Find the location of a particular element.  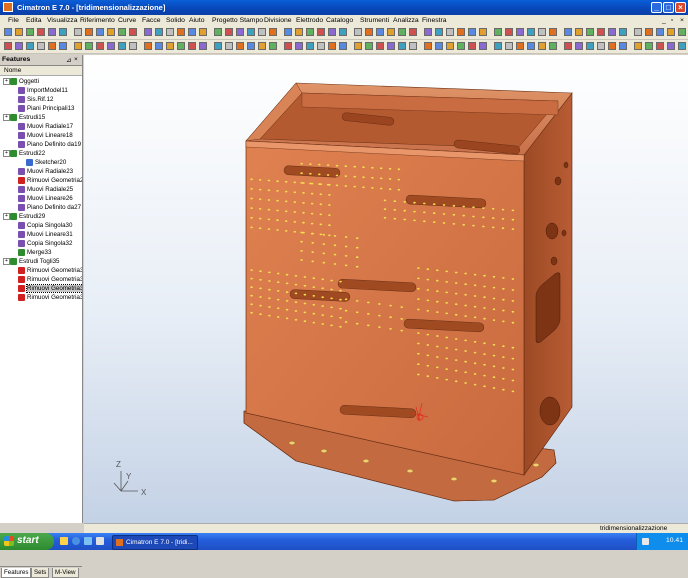

menu-strumenti: Strumenti is located at coordinates (374, 20).